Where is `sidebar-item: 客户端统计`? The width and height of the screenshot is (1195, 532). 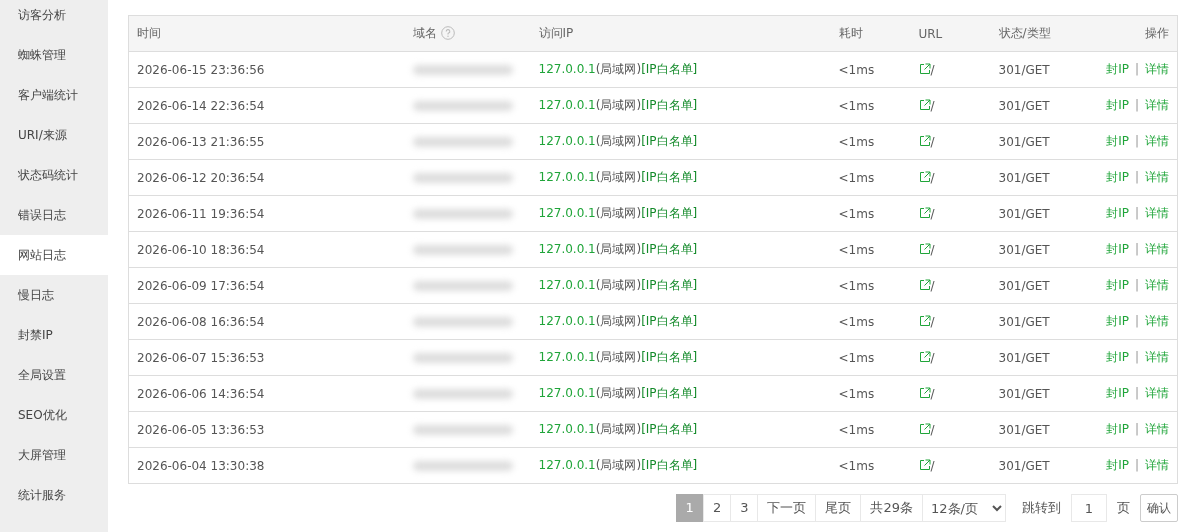
sidebar-item: 客户端统计 is located at coordinates (54, 95).